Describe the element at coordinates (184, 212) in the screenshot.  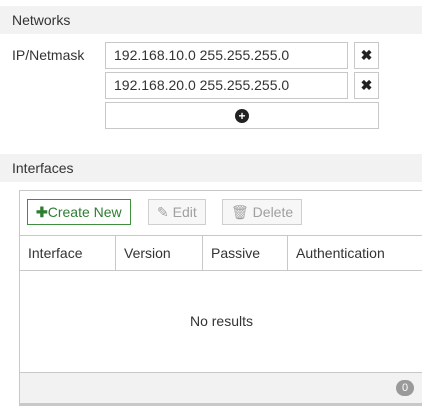
I see `edit-label: Edit` at that location.